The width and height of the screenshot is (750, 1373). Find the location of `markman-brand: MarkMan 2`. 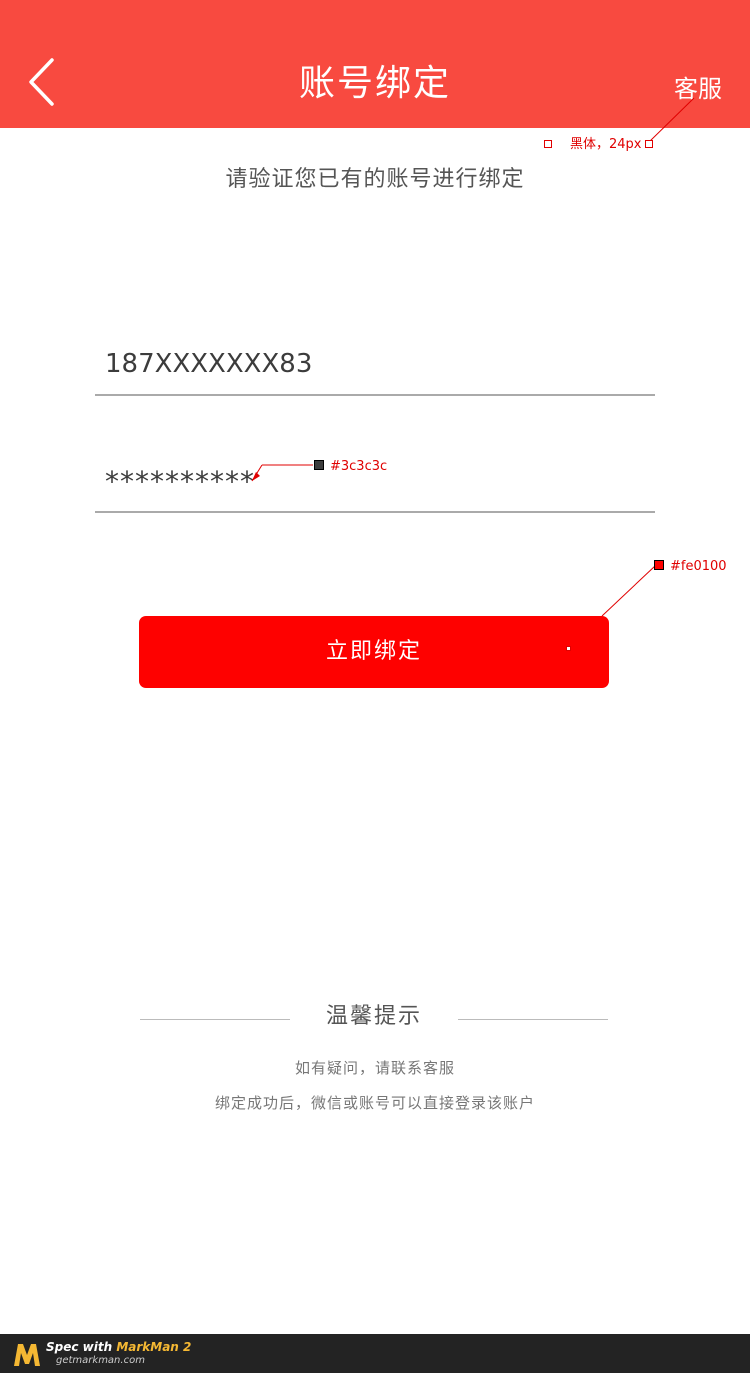

markman-brand: MarkMan 2 is located at coordinates (154, 1347).